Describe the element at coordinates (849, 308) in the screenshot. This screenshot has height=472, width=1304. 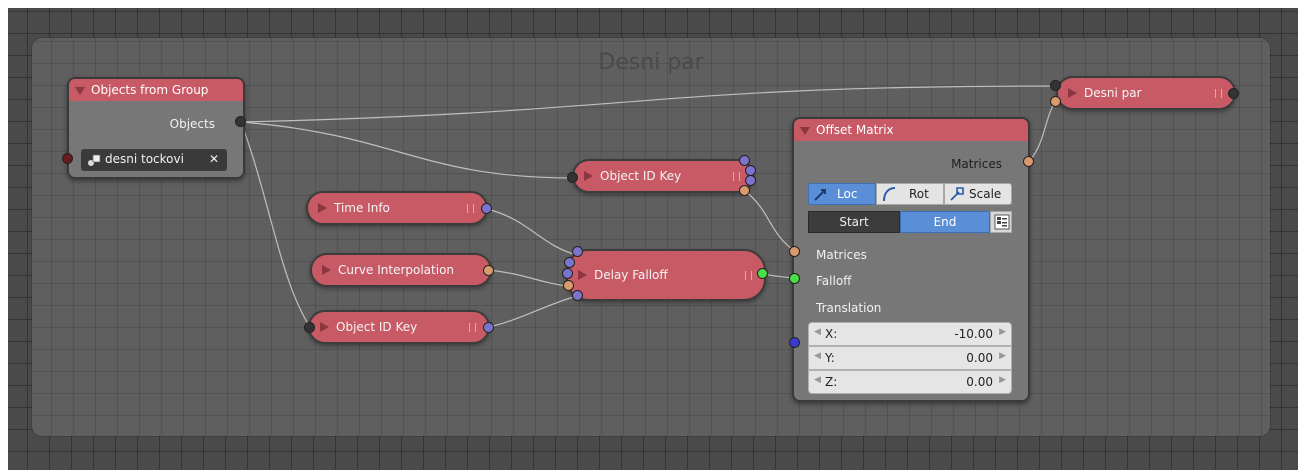
I see `translation-label: Translation` at that location.